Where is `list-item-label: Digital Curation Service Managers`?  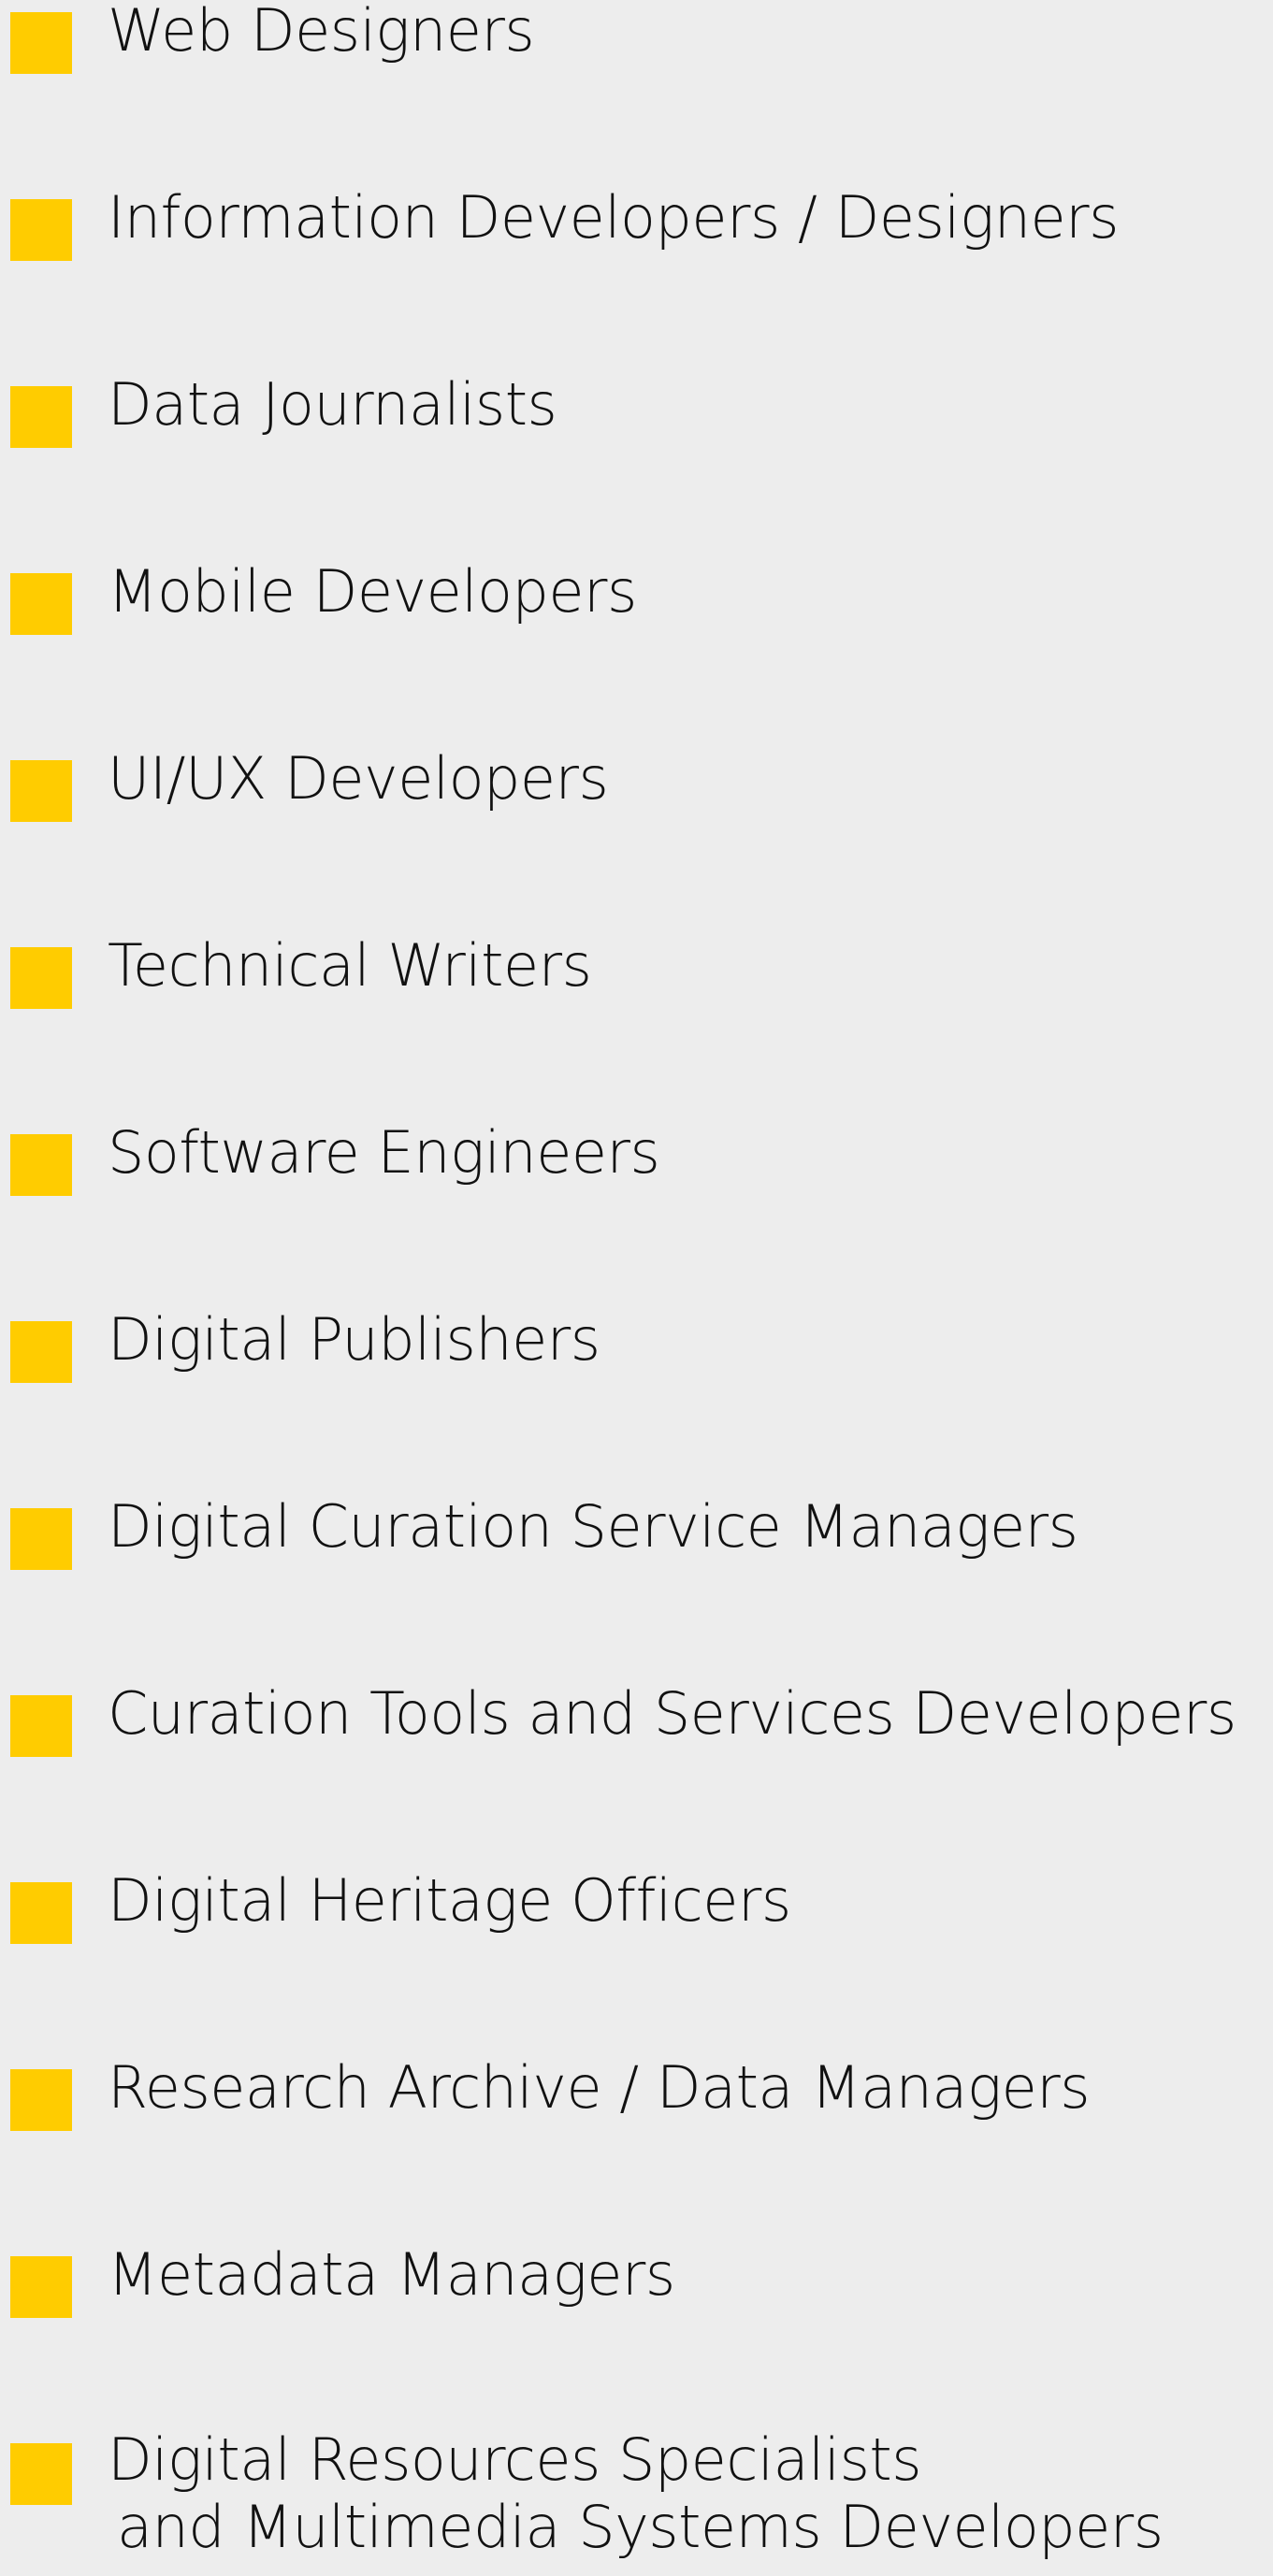 list-item-label: Digital Curation Service Managers is located at coordinates (593, 1527).